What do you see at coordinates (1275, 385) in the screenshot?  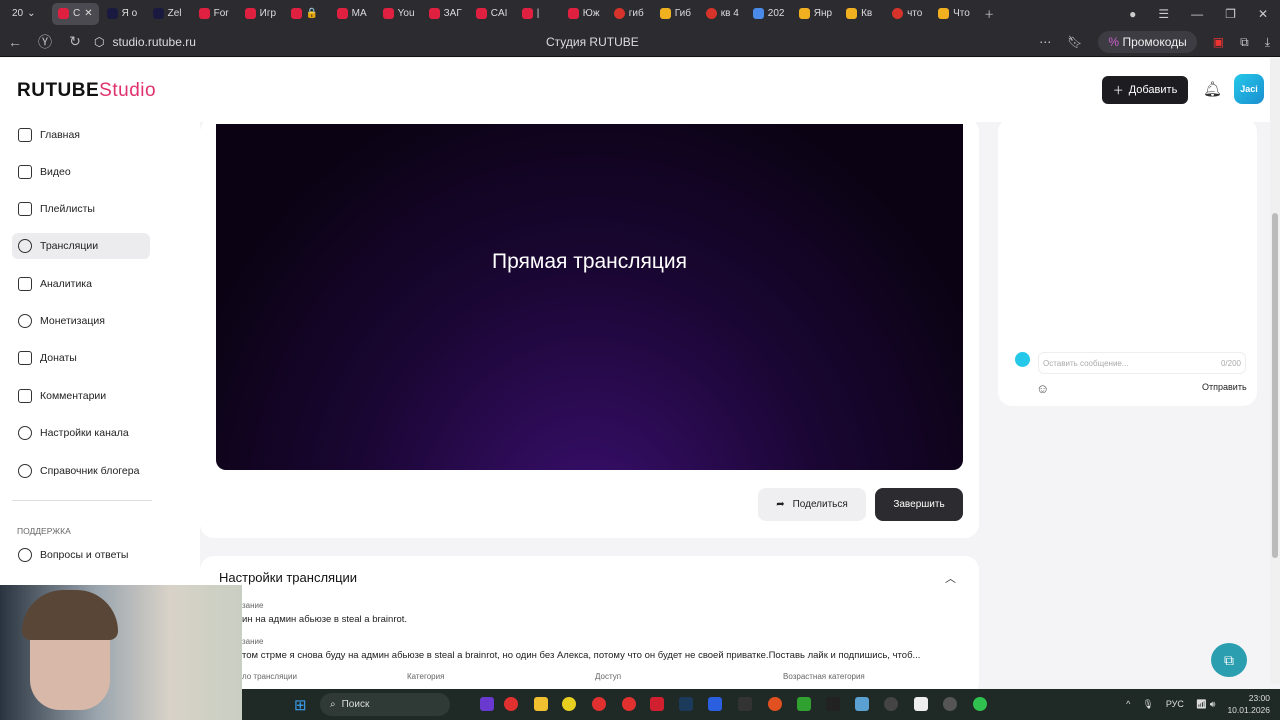 I see `scrollbar-thumb` at bounding box center [1275, 385].